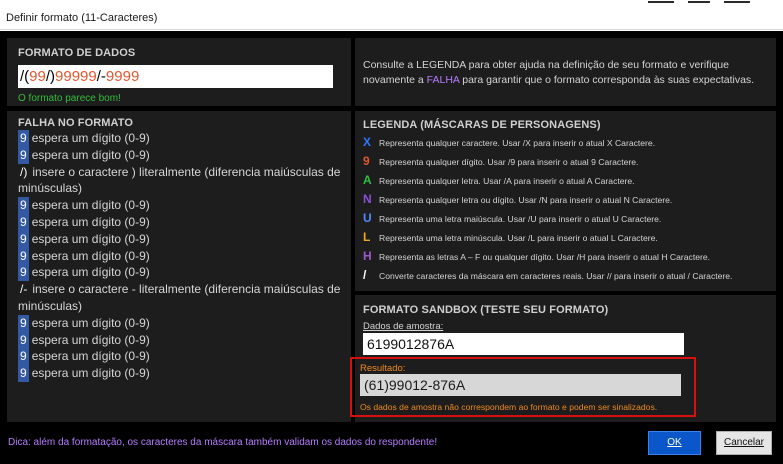 This screenshot has height=464, width=783. Describe the element at coordinates (25, 76) in the screenshot. I see `format-token: /(` at that location.